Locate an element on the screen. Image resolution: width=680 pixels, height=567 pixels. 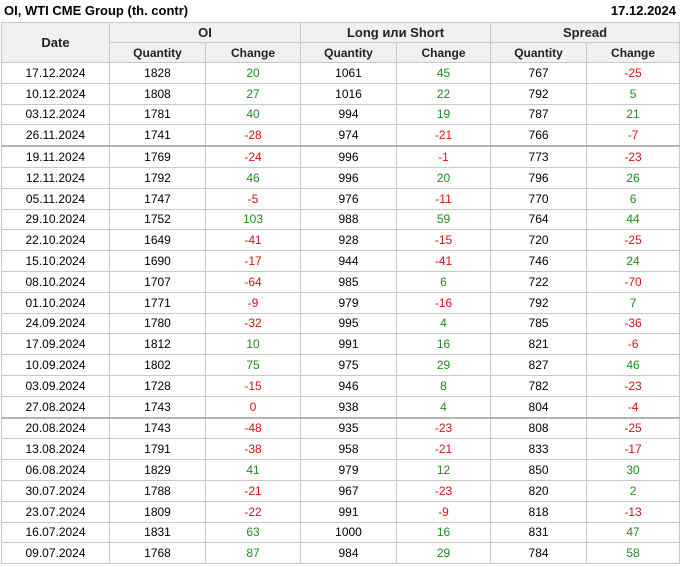
oi-quantity-cell: 1707 is located at coordinates (157, 281).